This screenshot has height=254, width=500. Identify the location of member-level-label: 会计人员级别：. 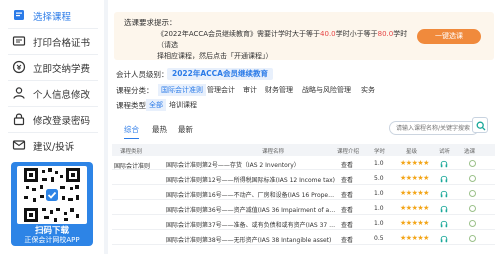
(142, 74).